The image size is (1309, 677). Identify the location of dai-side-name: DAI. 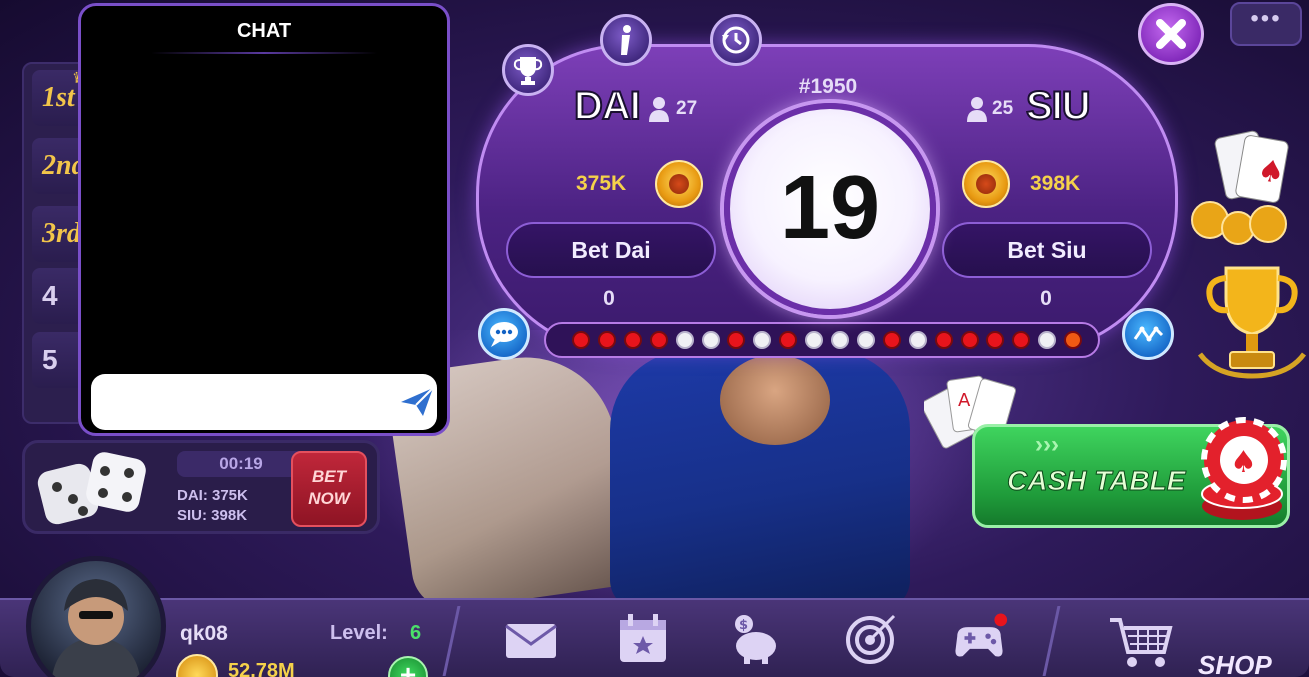
(607, 106).